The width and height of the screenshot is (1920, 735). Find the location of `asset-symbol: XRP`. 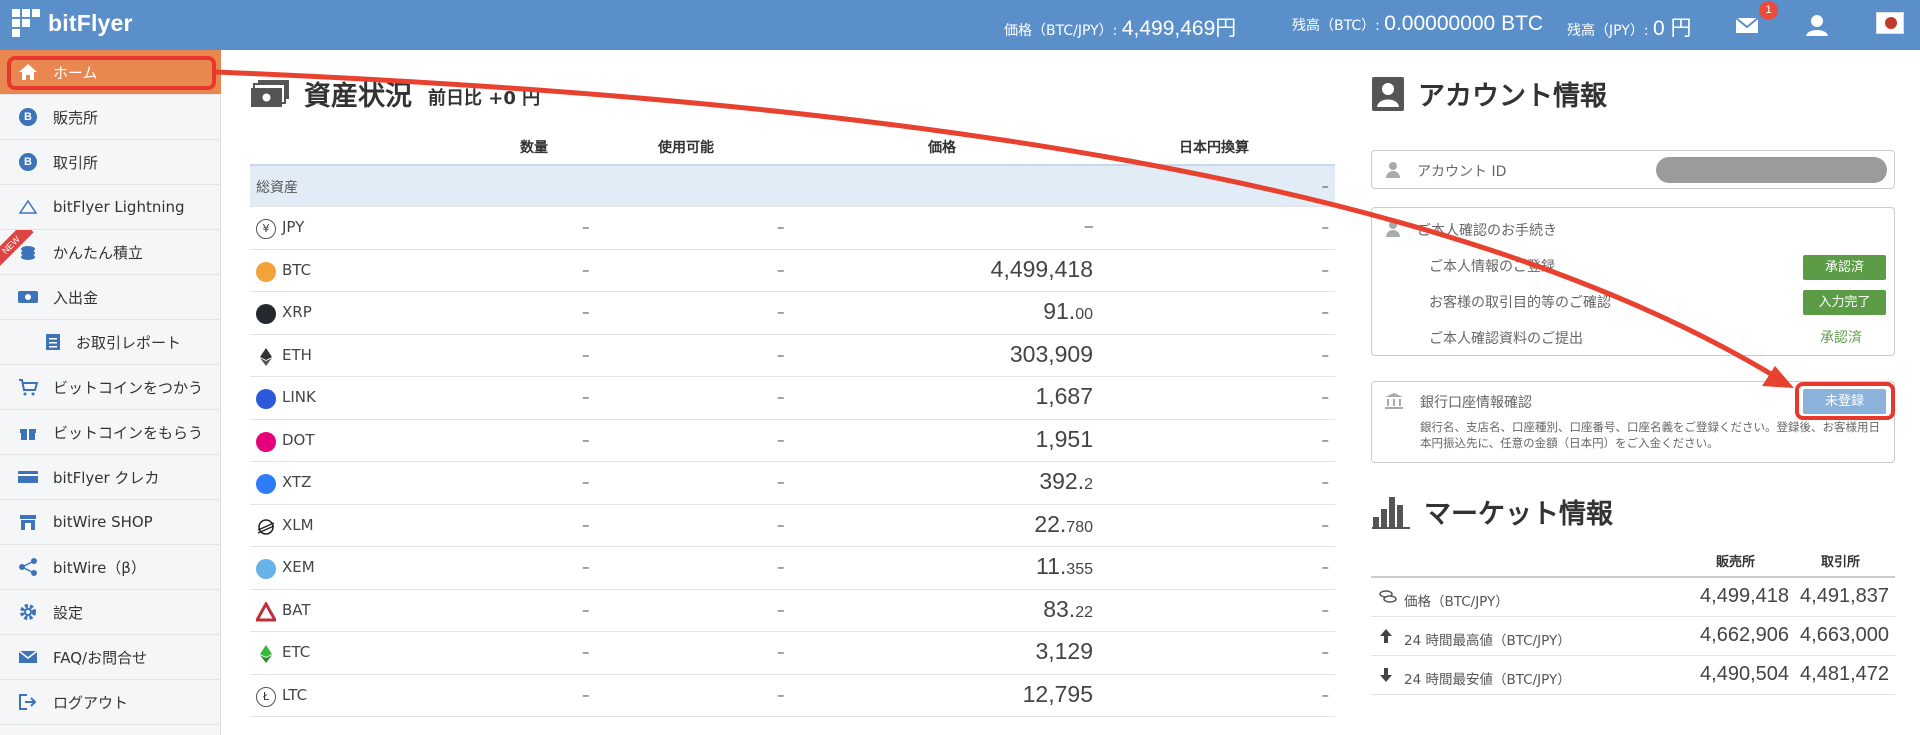

asset-symbol: XRP is located at coordinates (297, 312).